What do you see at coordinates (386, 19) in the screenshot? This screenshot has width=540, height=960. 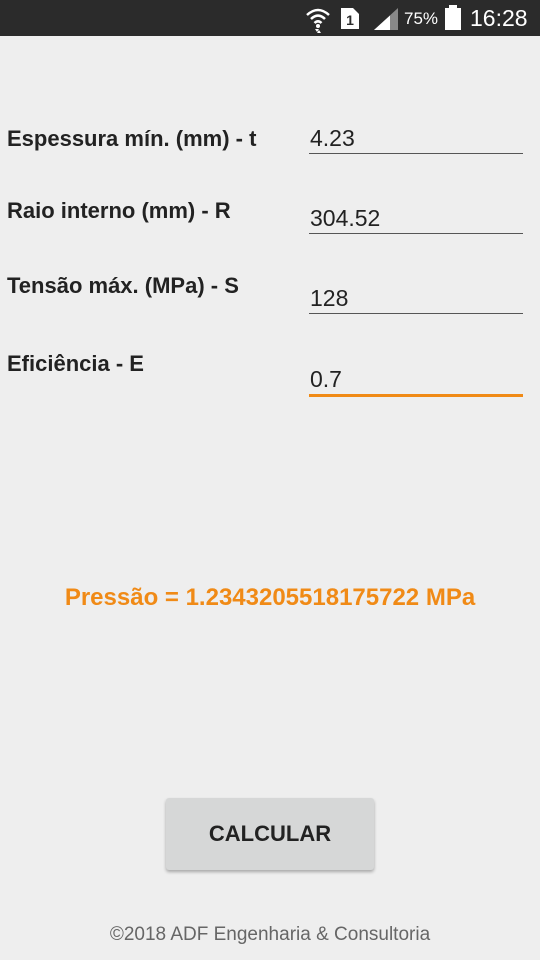 I see `signal-icon` at bounding box center [386, 19].